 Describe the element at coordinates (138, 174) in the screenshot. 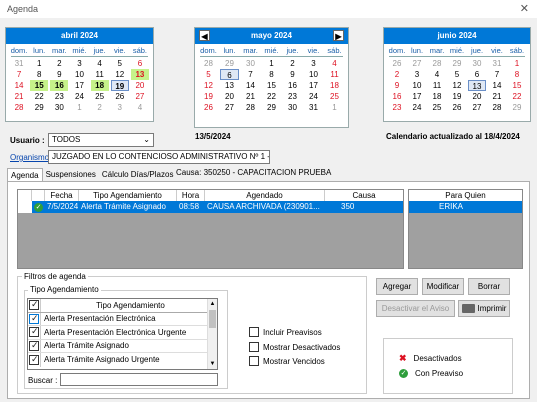

I see `tab-calculo-dias-plazos: Cálculo Días/Plazos` at that location.